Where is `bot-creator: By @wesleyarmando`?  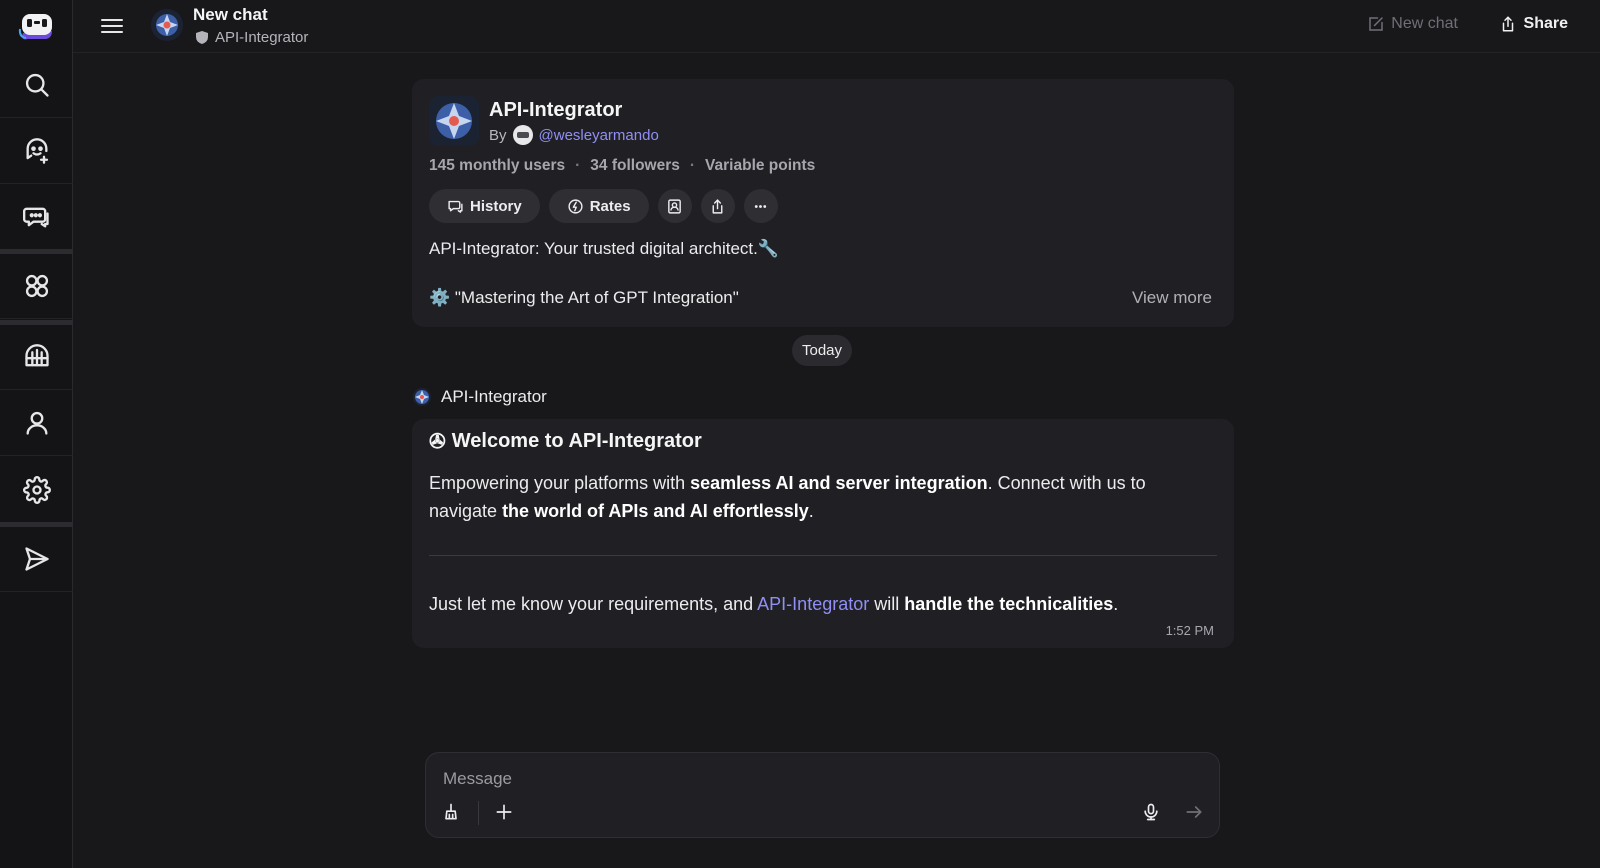
bot-creator: By @wesleyarmando is located at coordinates (574, 135).